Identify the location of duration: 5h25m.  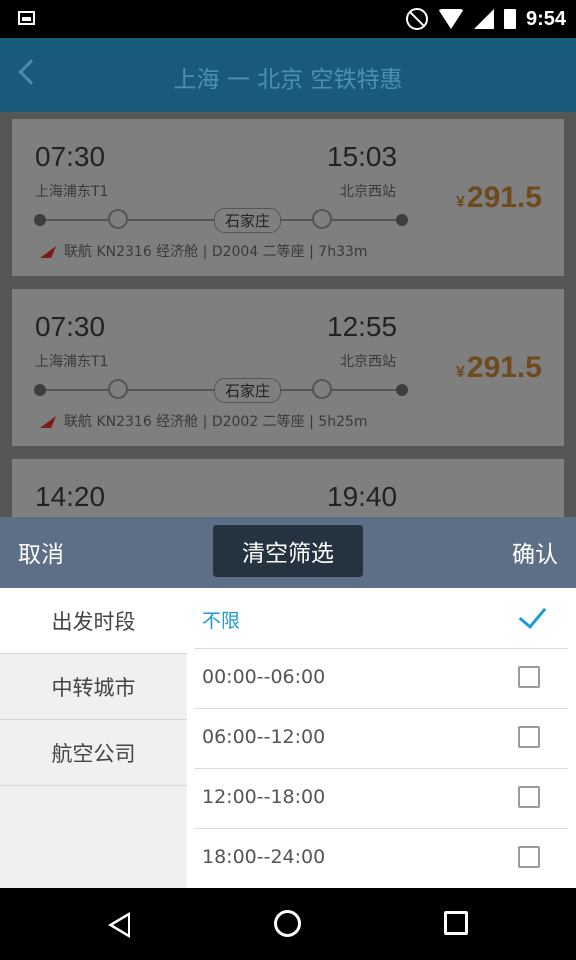
(343, 422).